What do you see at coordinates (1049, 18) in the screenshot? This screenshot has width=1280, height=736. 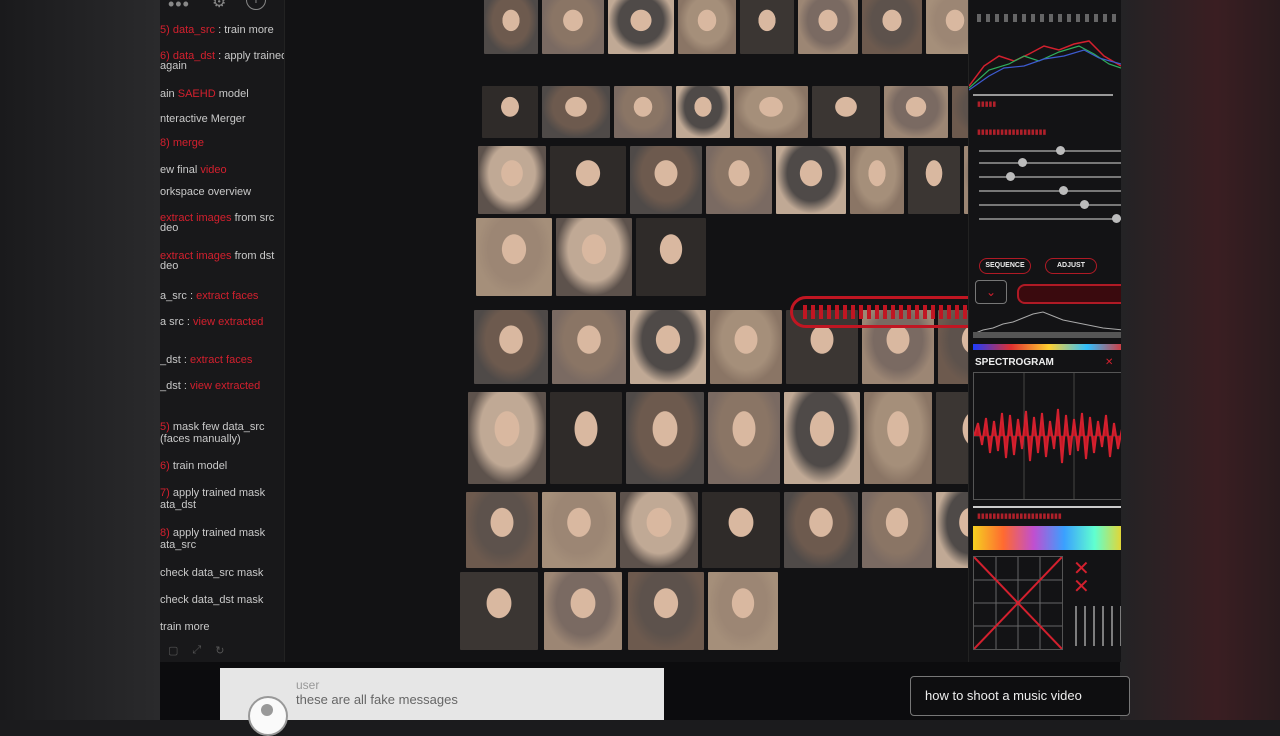 I see `panel-toolbar` at bounding box center [1049, 18].